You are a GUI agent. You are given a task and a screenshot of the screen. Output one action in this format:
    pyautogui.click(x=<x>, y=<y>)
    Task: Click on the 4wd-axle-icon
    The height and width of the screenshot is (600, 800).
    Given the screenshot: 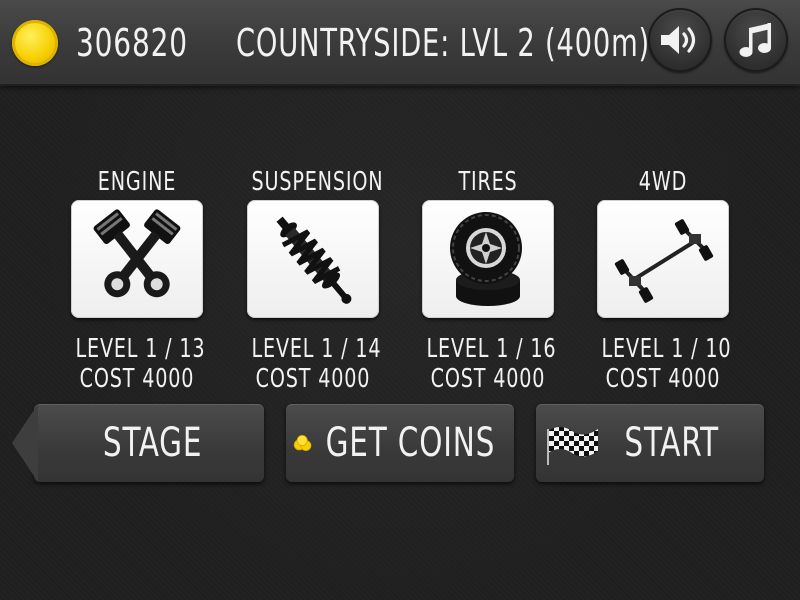 What is the action you would take?
    pyautogui.click(x=664, y=261)
    